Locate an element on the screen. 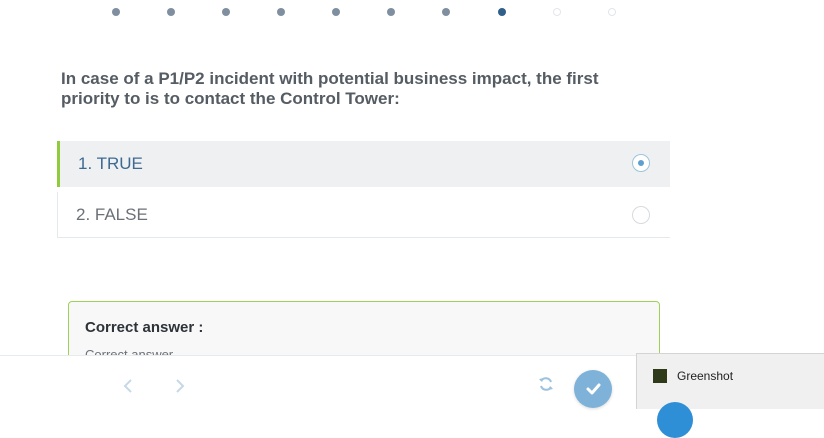 Image resolution: width=824 pixels, height=438 pixels. radio-unselected-icon is located at coordinates (641, 215).